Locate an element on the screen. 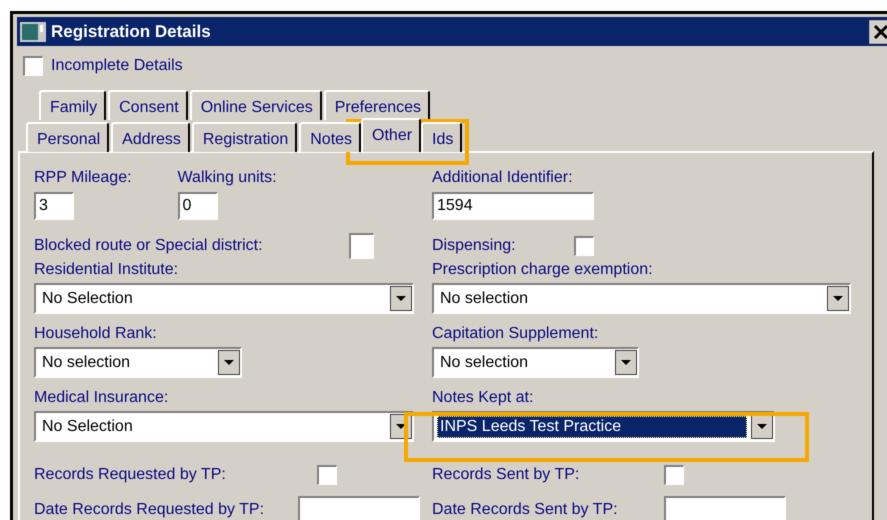 The width and height of the screenshot is (887, 520). input-field: 0 is located at coordinates (198, 206).